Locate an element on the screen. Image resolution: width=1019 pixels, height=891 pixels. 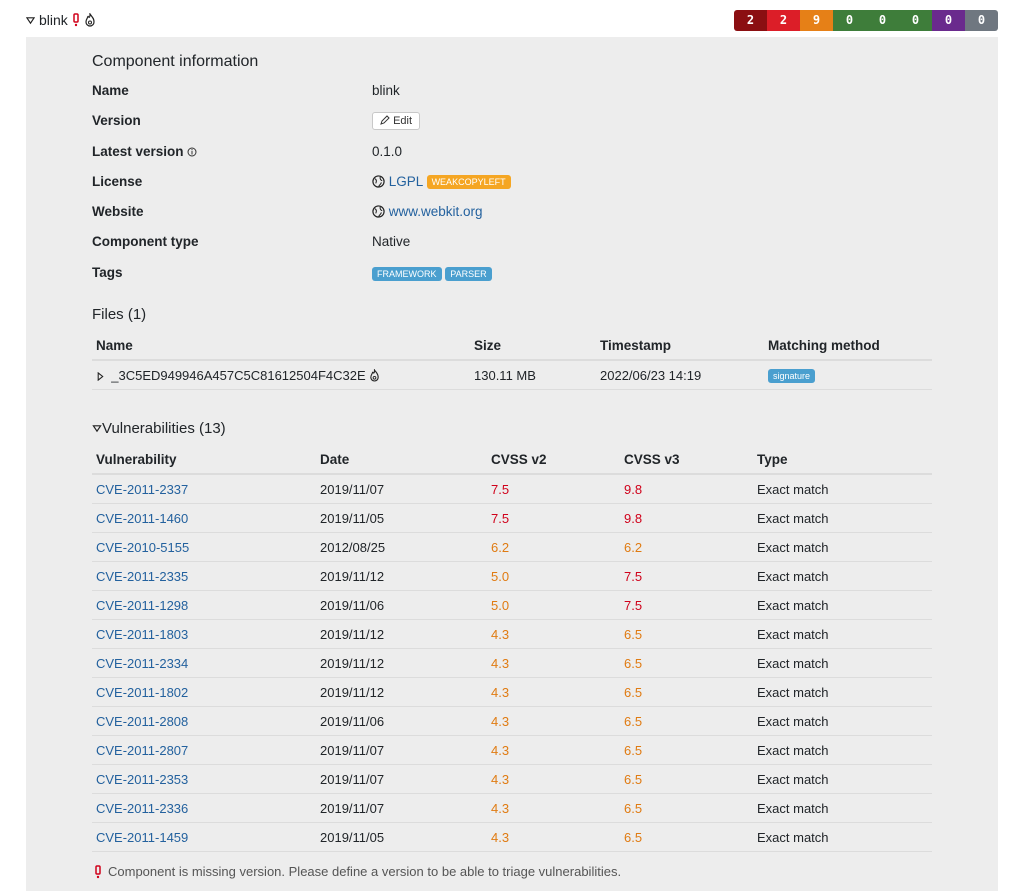
vuln-date: 2019/11/05 is located at coordinates (401, 837).